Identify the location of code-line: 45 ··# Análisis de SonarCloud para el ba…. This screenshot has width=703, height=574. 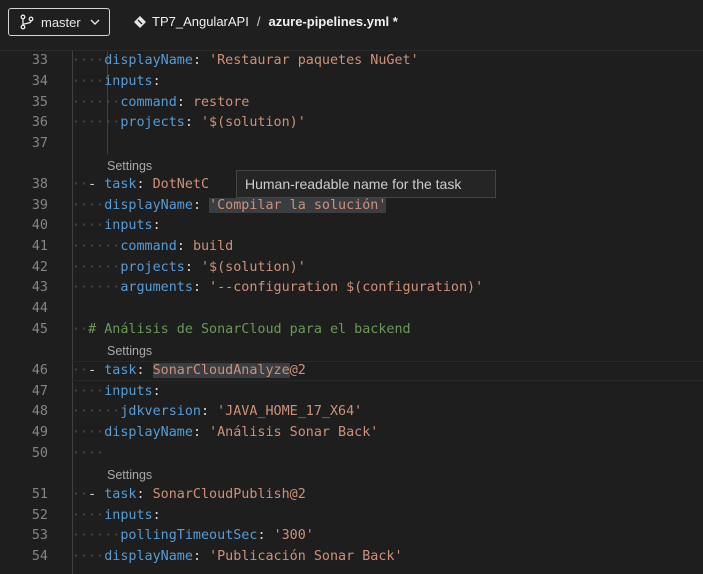
(351, 330).